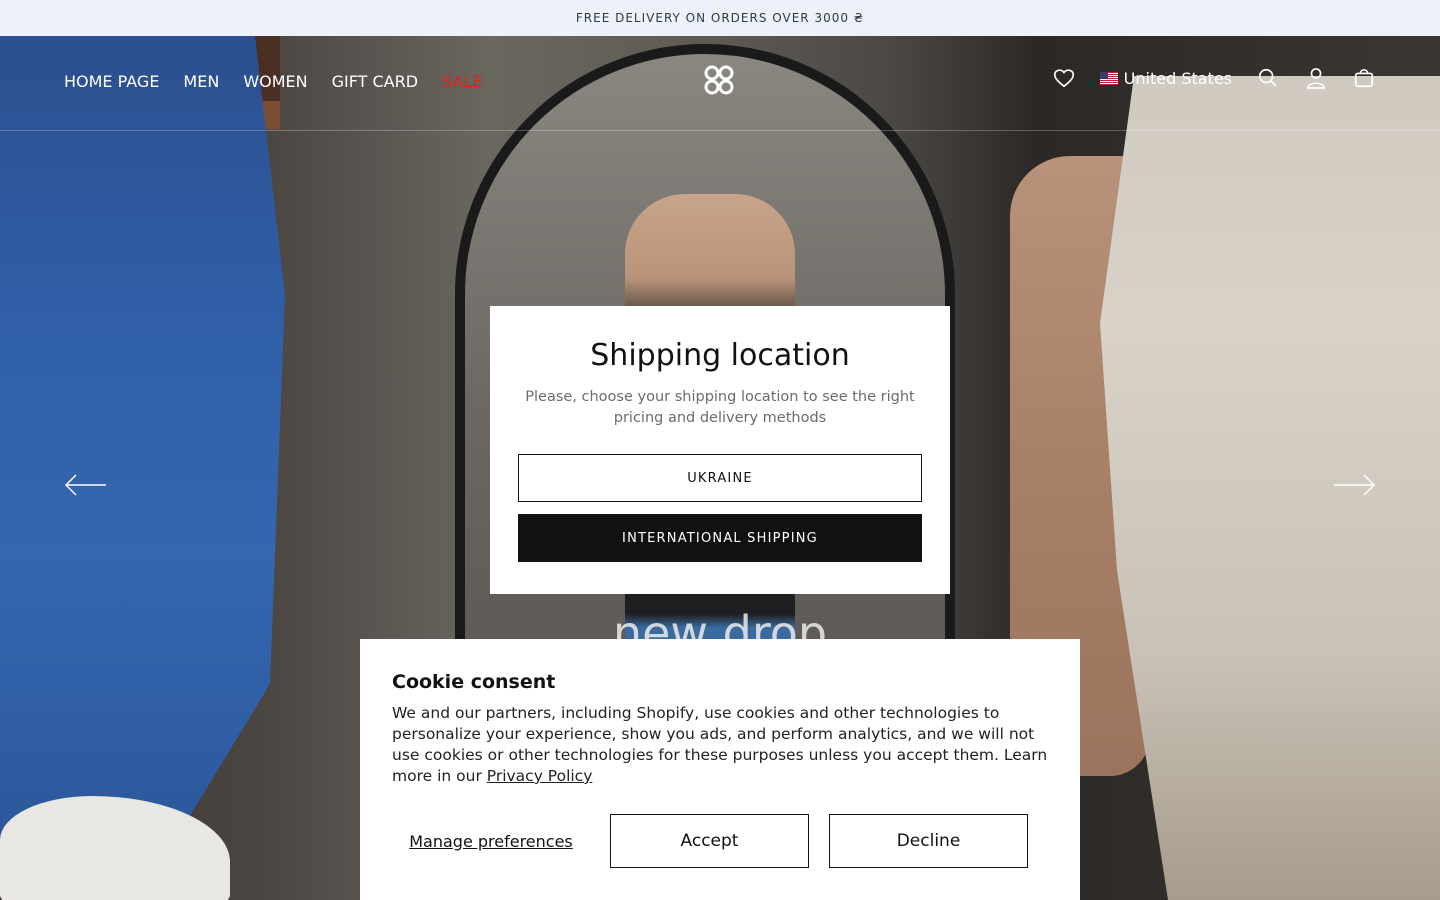 The width and height of the screenshot is (1440, 900). I want to click on accept-button: Accept, so click(709, 841).